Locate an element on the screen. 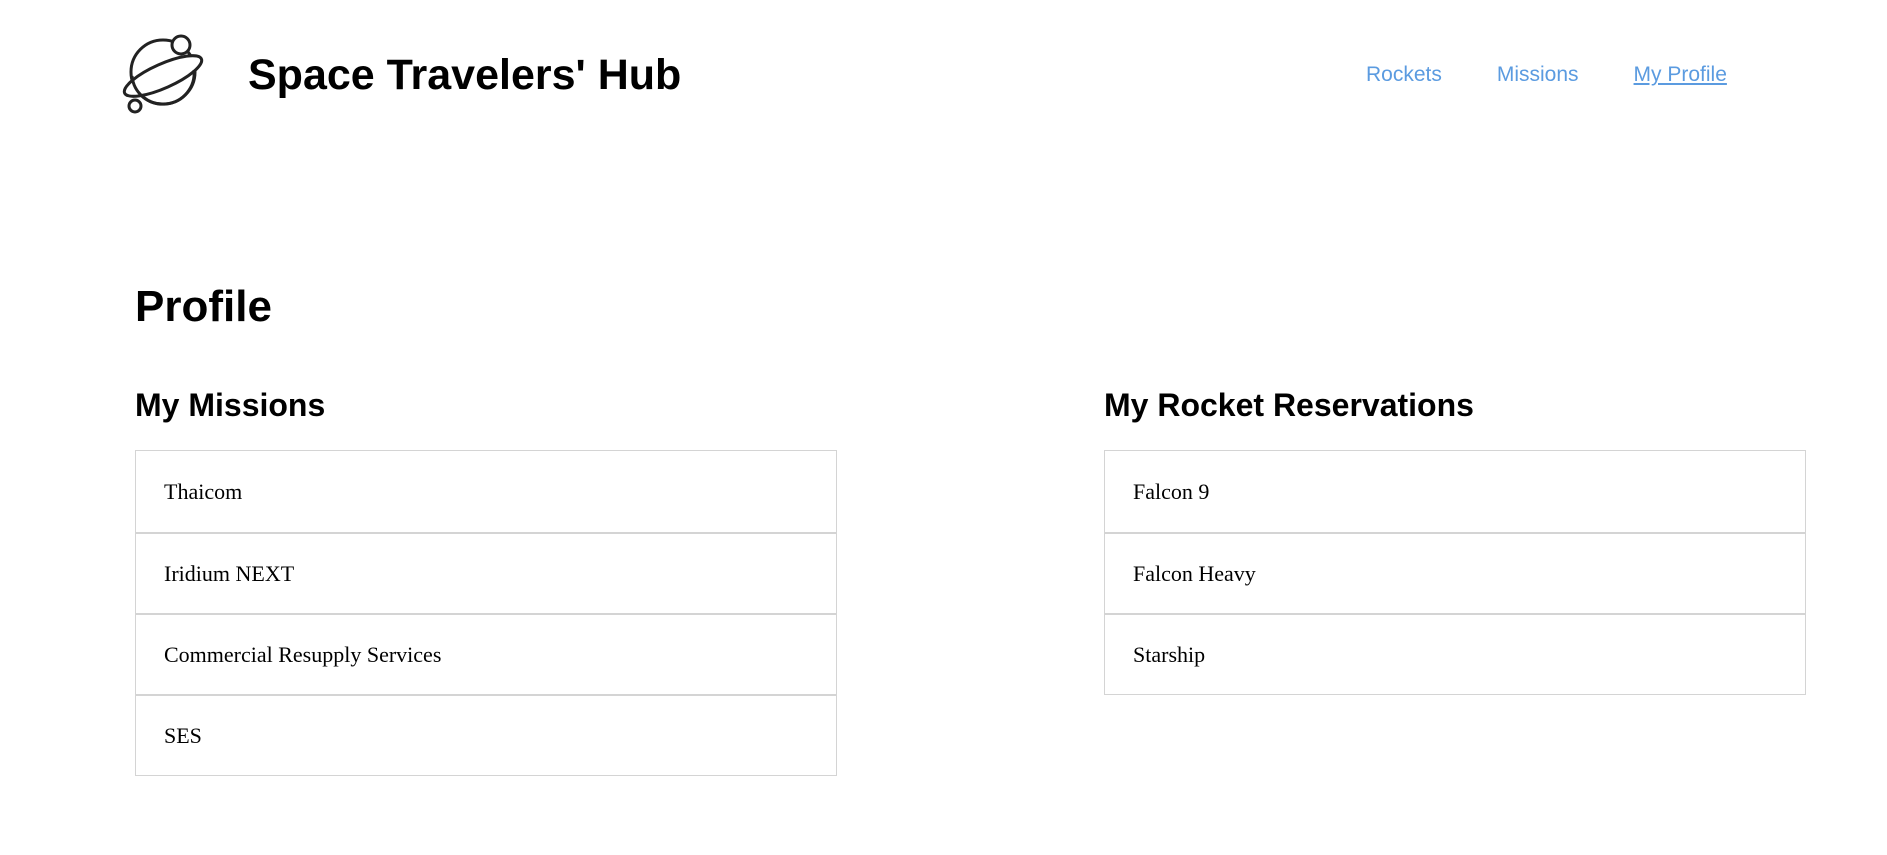  rockets-list: Falcon 9 Falcon Heavy Starship is located at coordinates (1455, 572).